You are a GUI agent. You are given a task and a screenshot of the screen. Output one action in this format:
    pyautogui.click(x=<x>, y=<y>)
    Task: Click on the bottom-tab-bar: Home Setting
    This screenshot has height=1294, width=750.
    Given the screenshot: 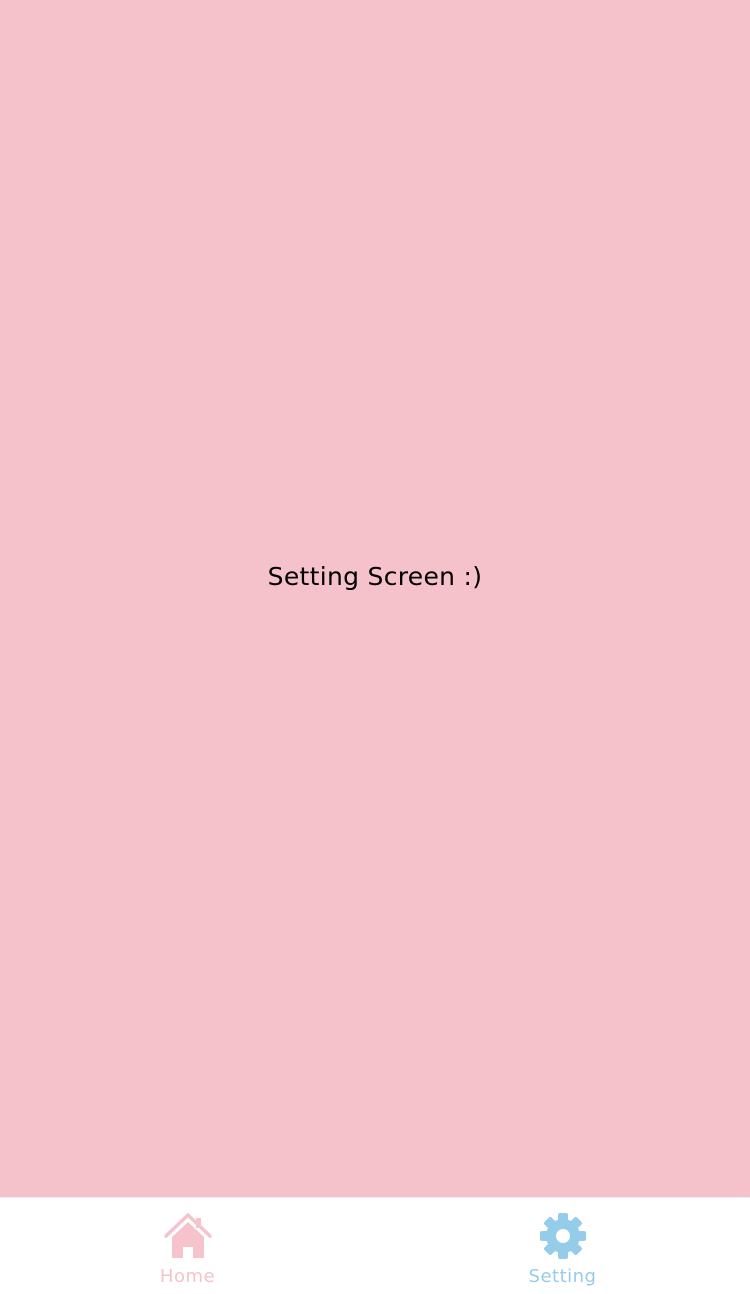 What is the action you would take?
    pyautogui.click(x=375, y=1245)
    